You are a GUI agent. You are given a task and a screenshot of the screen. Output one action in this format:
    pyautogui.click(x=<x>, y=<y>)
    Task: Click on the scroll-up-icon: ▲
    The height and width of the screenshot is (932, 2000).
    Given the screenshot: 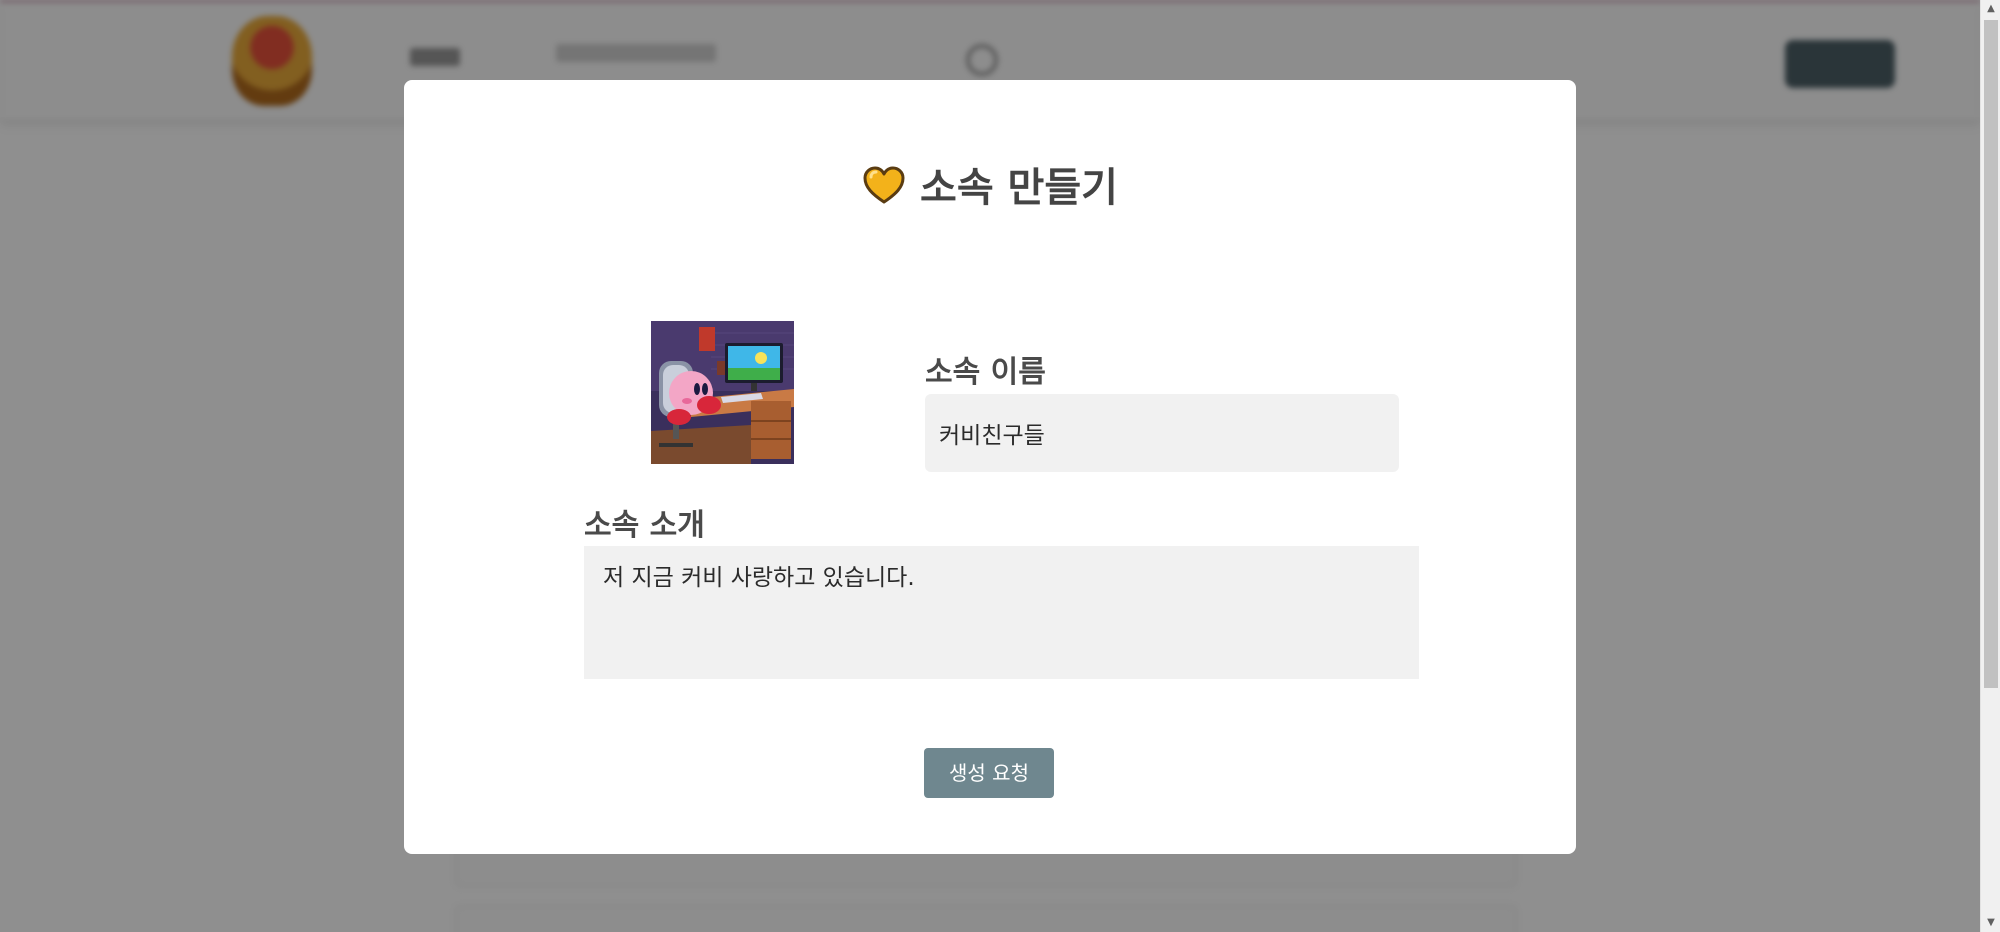 What is the action you would take?
    pyautogui.click(x=1990, y=9)
    